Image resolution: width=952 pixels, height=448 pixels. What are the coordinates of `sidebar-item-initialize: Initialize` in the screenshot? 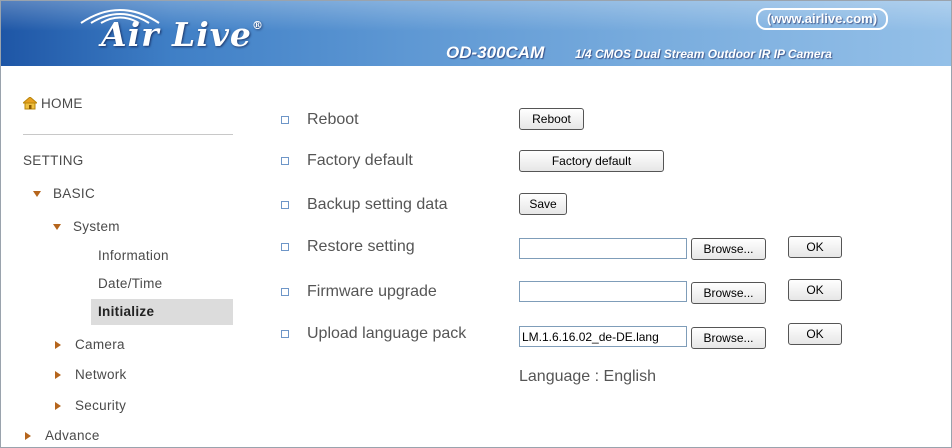 It's located at (126, 311).